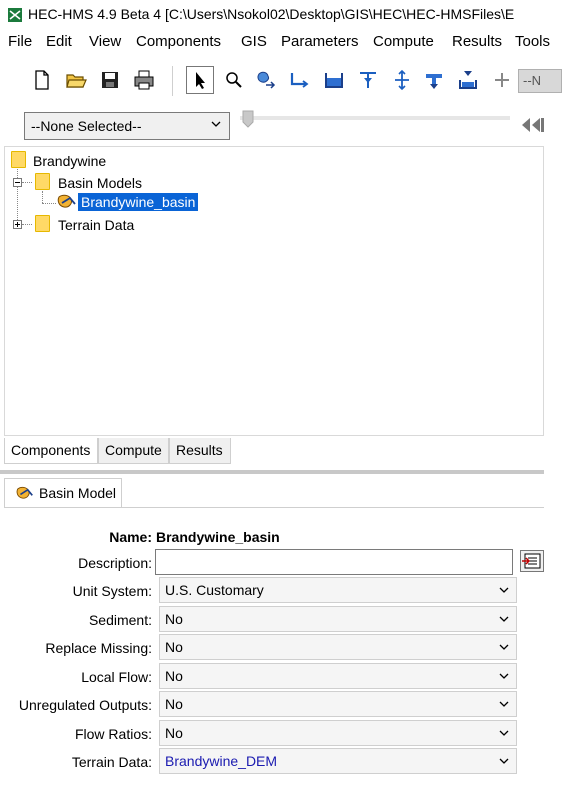  What do you see at coordinates (174, 676) in the screenshot?
I see `local-flow-value: No` at bounding box center [174, 676].